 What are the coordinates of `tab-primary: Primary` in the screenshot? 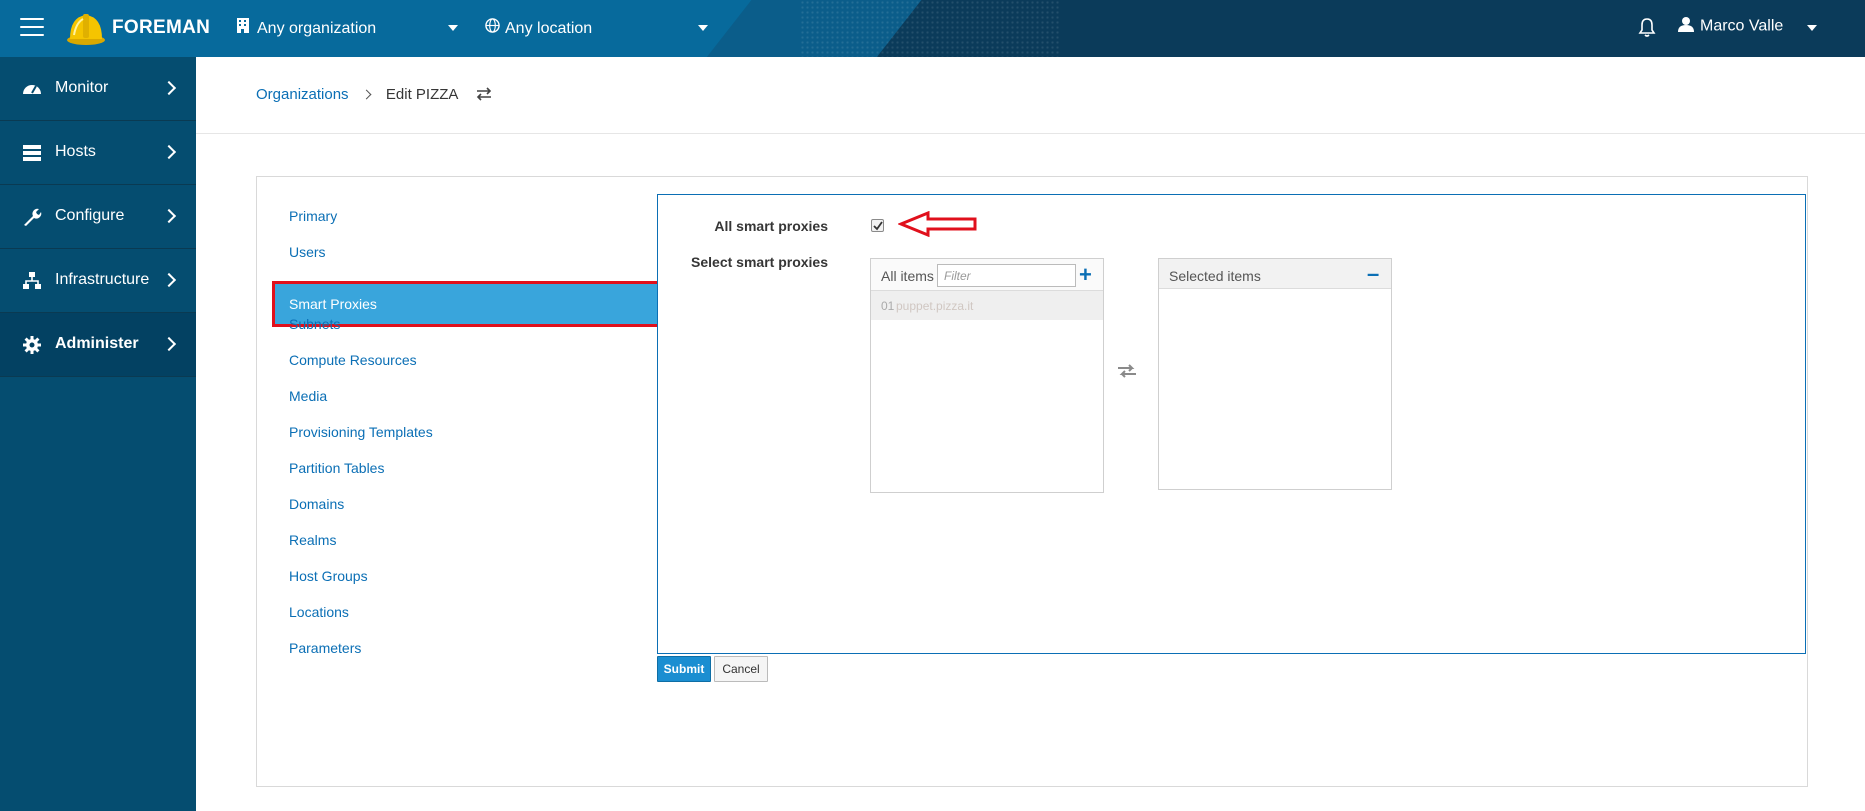 It's located at (313, 216).